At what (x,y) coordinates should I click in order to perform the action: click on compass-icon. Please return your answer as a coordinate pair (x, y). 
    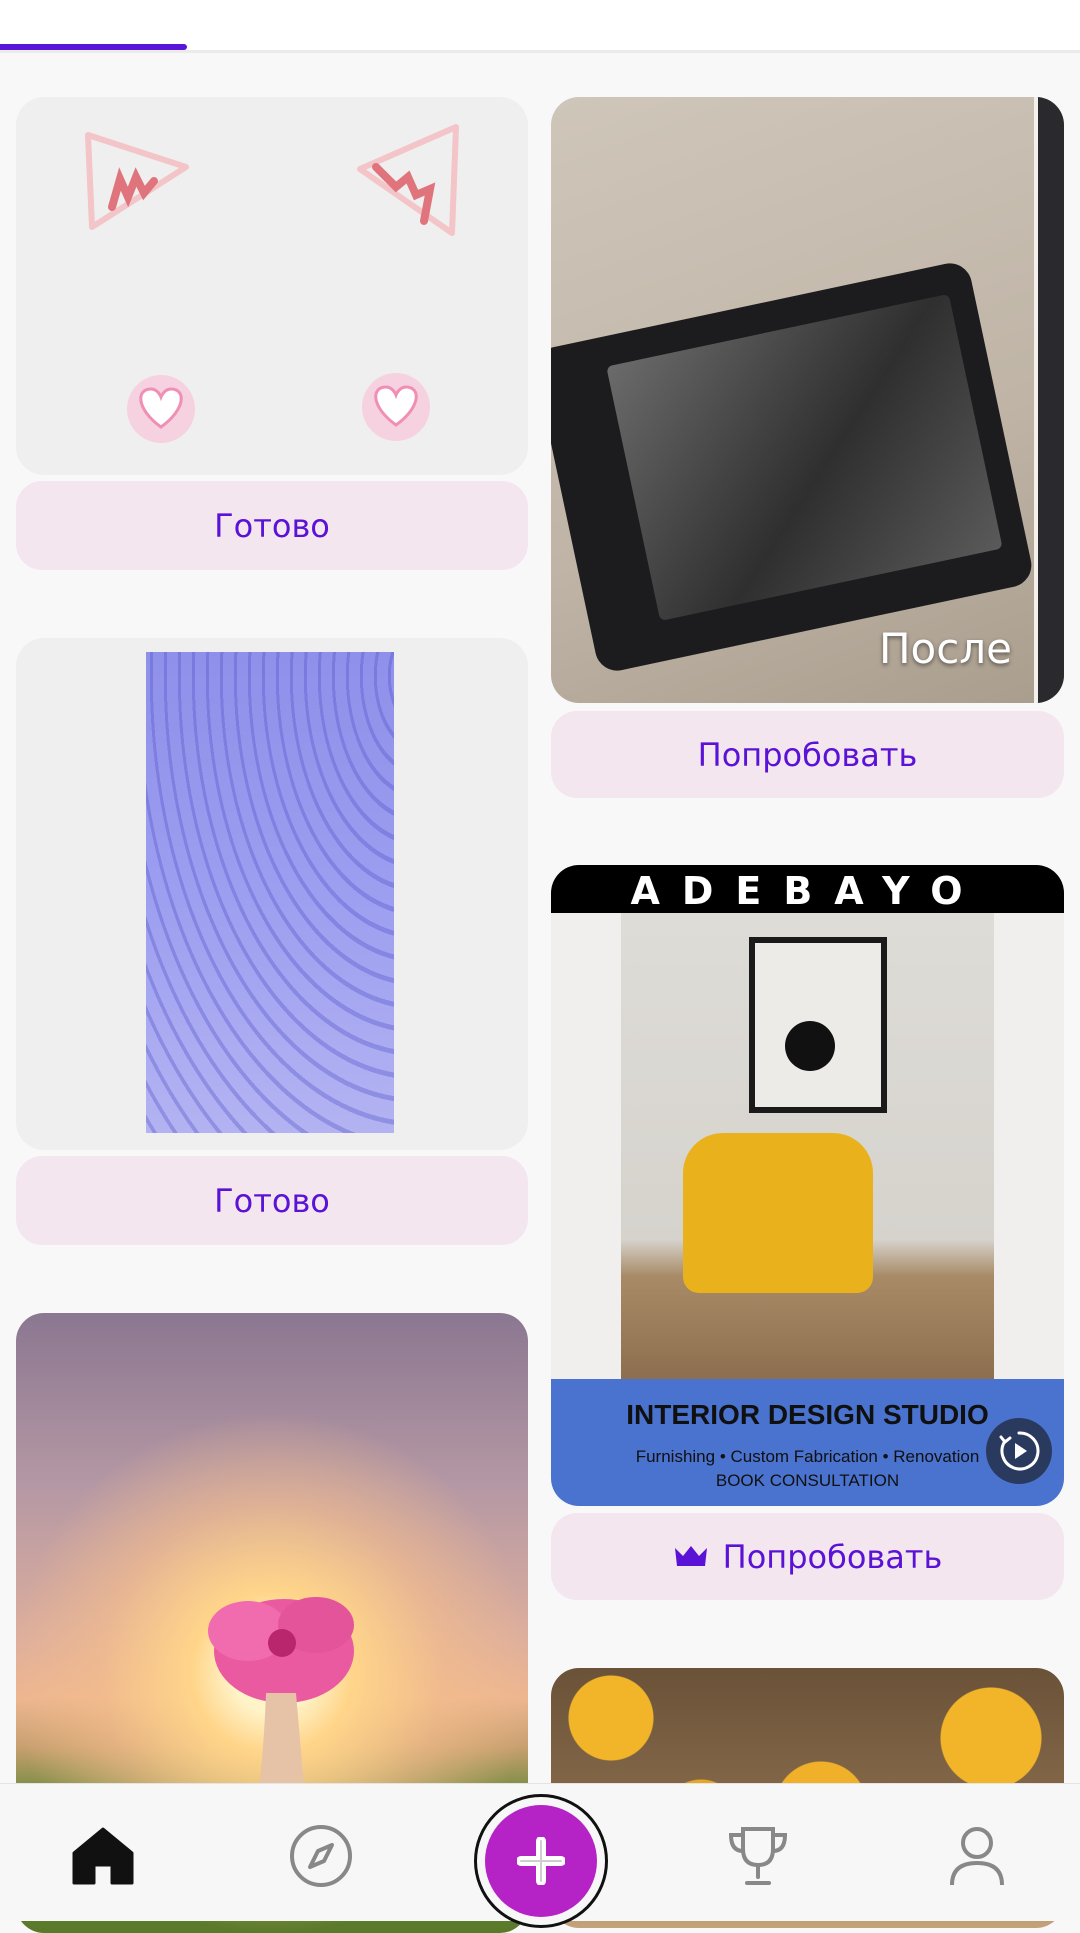
    Looking at the image, I should click on (321, 1856).